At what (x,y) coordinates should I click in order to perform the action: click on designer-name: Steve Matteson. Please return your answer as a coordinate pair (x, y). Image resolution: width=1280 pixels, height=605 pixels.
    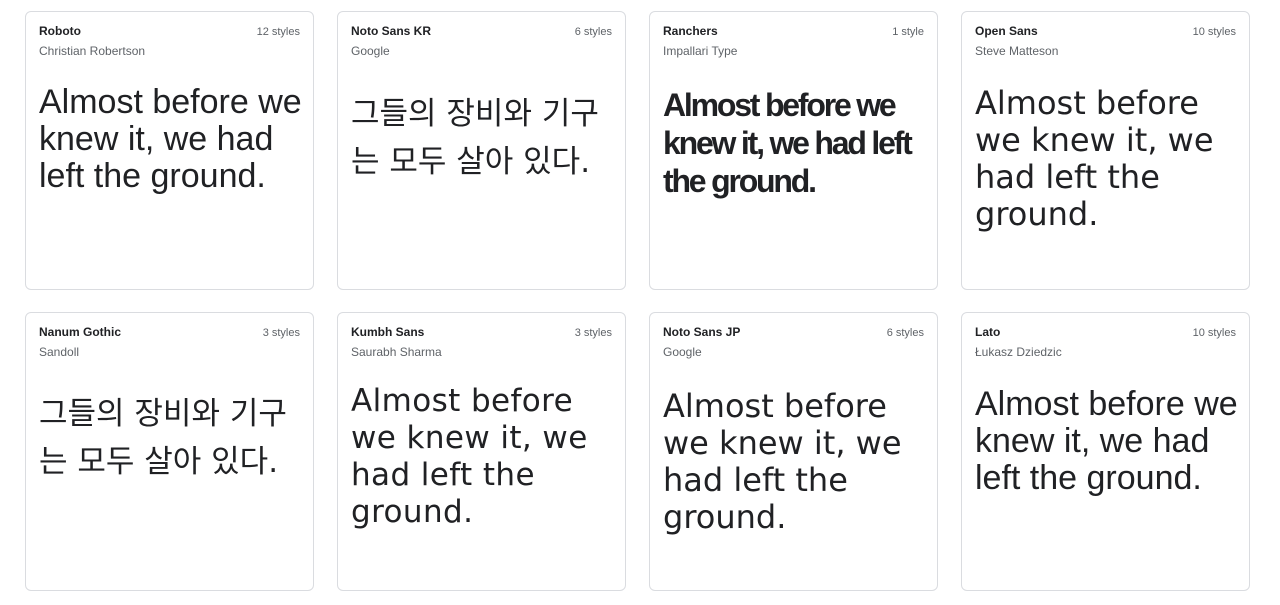
    Looking at the image, I should click on (1017, 51).